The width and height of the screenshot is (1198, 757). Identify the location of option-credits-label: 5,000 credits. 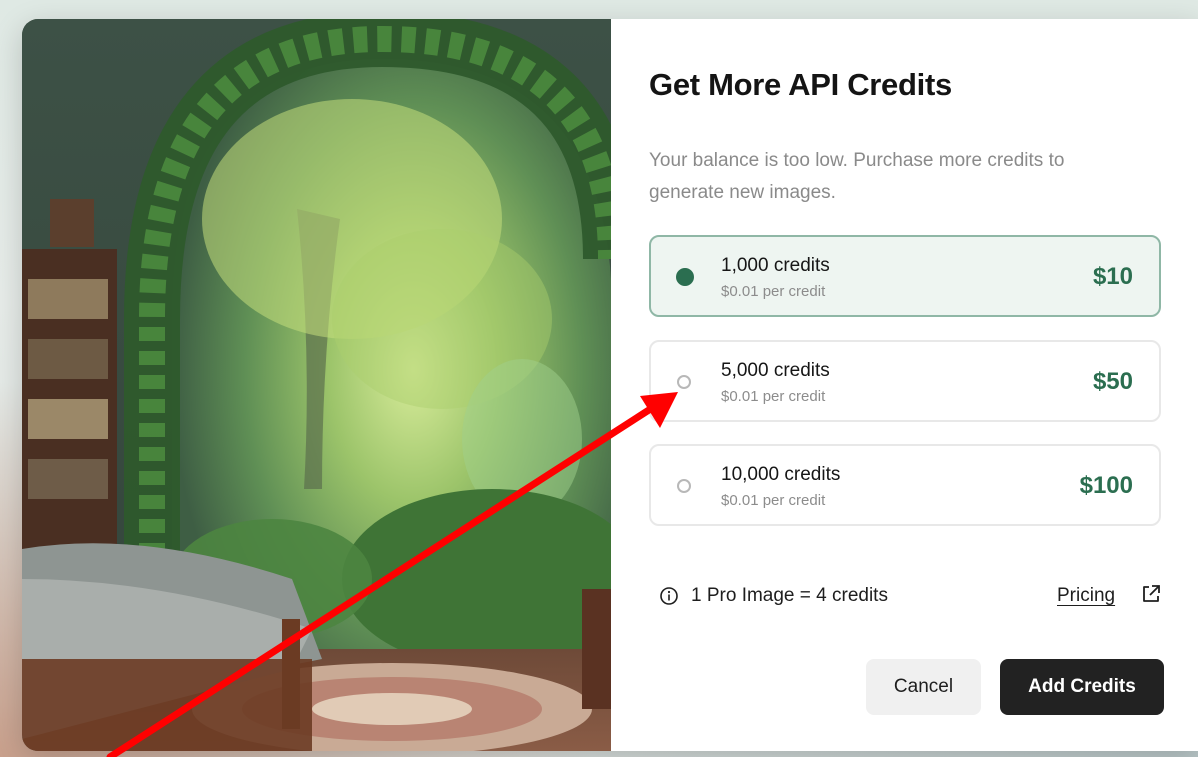
(775, 370).